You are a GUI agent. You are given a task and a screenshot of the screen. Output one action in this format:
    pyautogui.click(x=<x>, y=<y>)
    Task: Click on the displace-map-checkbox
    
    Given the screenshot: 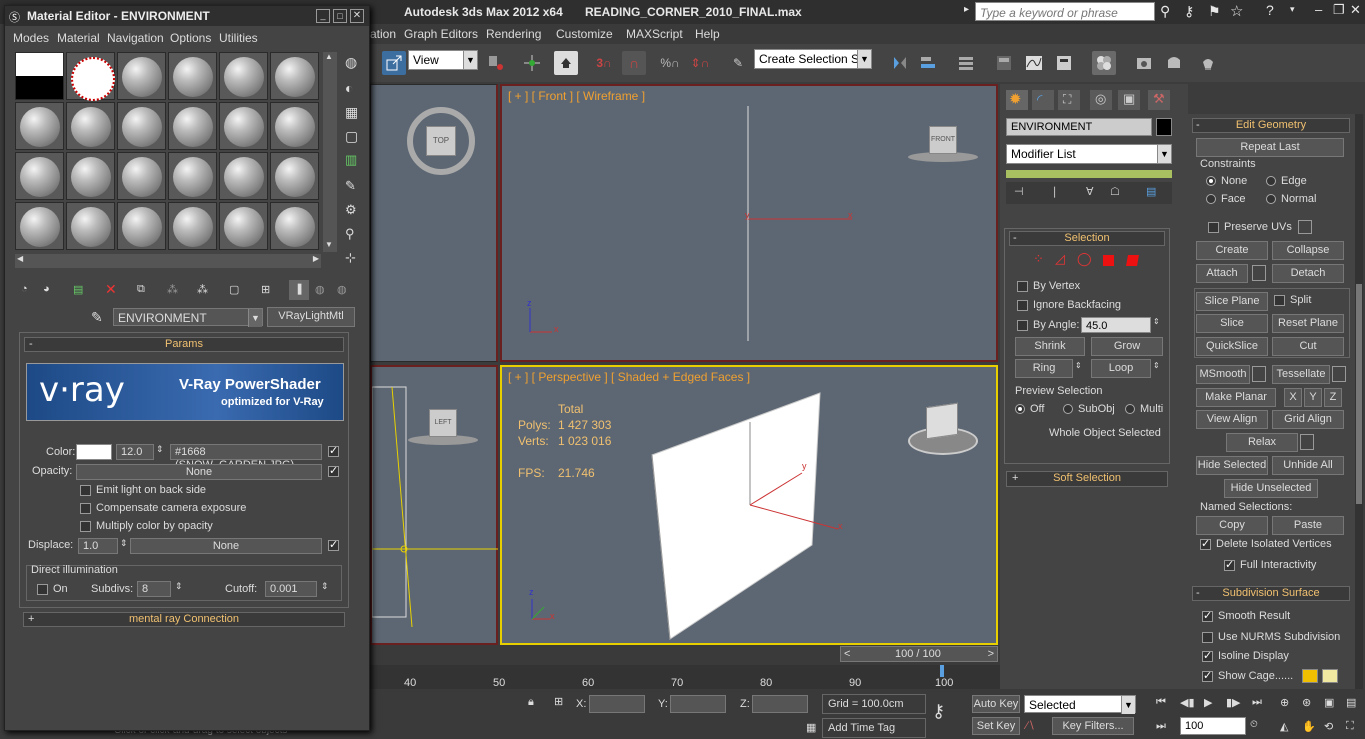 What is the action you would take?
    pyautogui.click(x=333, y=544)
    